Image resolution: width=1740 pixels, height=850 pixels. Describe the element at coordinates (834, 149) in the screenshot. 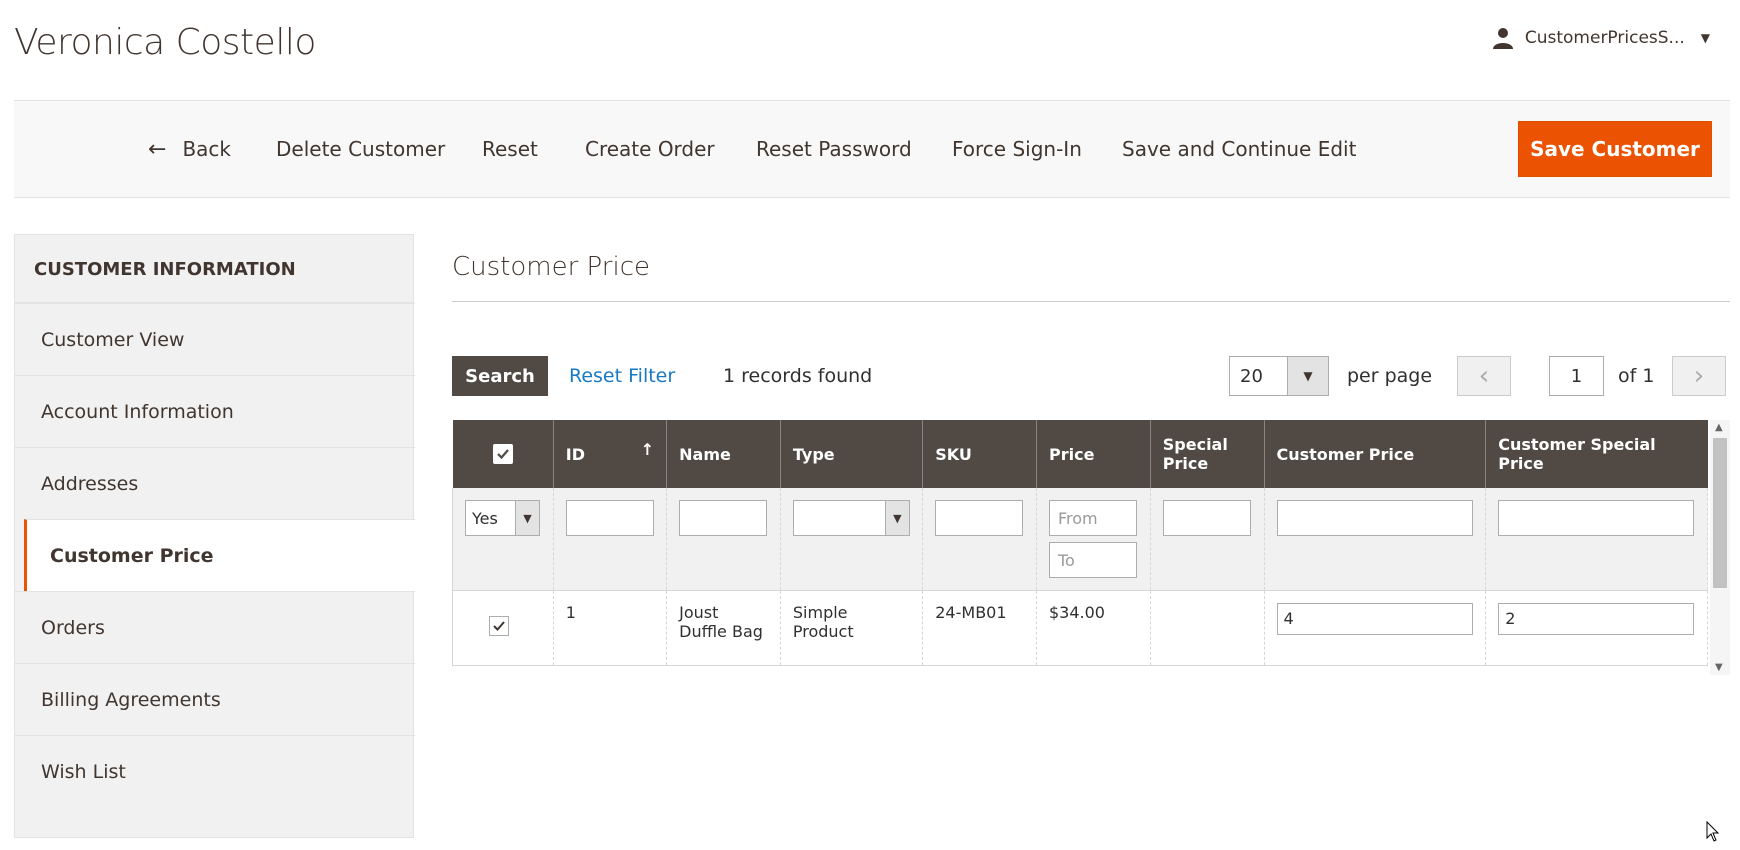

I see `reset-password-button: Reset Password` at that location.